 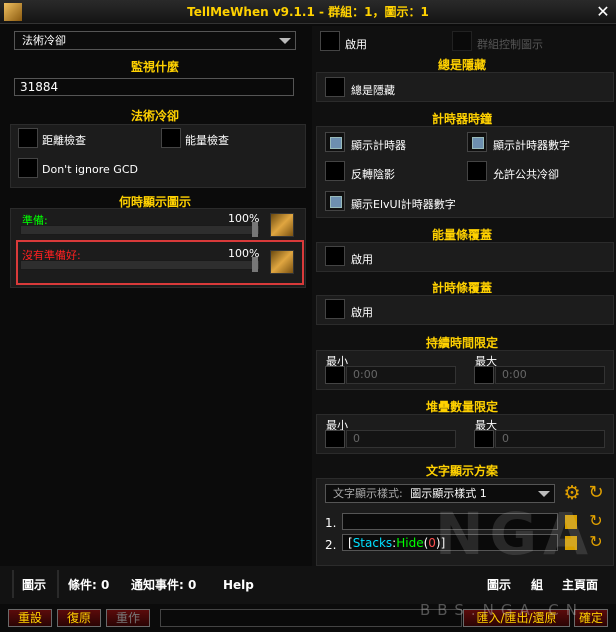 I want to click on reverse-shading-checkbox, so click(x=335, y=171).